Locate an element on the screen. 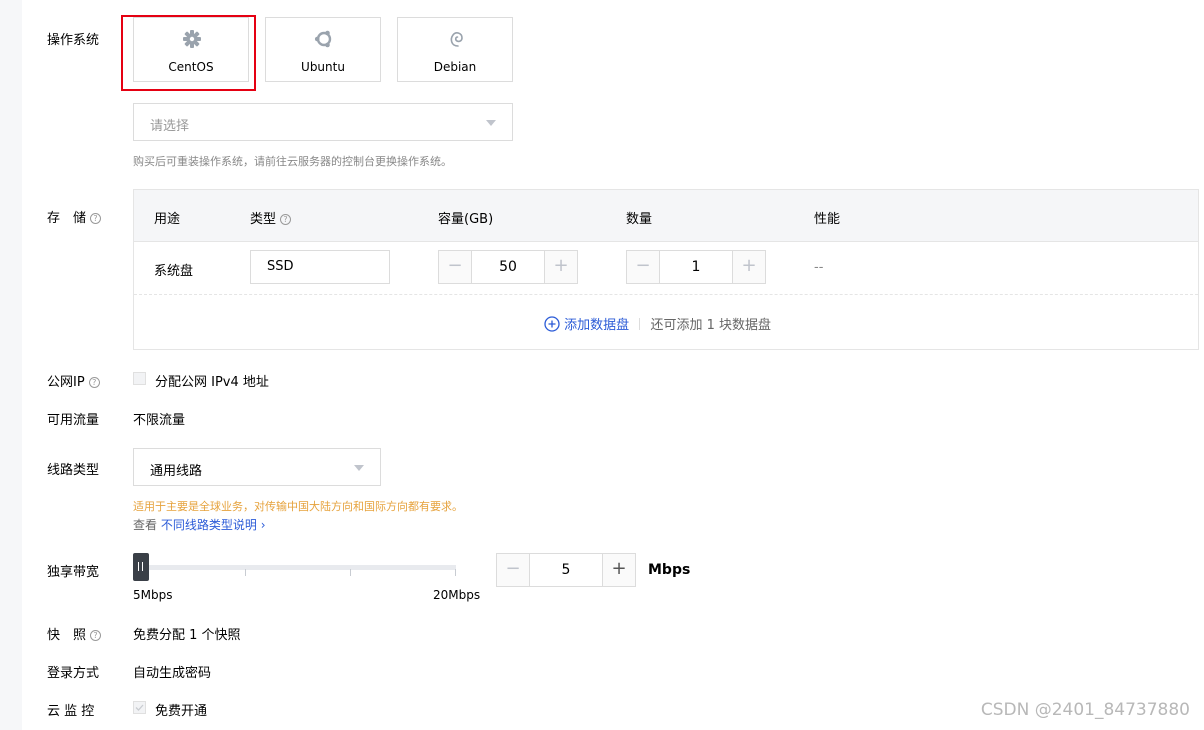 This screenshot has width=1204, height=730. os-version-placeholder: 请选择 is located at coordinates (170, 126).